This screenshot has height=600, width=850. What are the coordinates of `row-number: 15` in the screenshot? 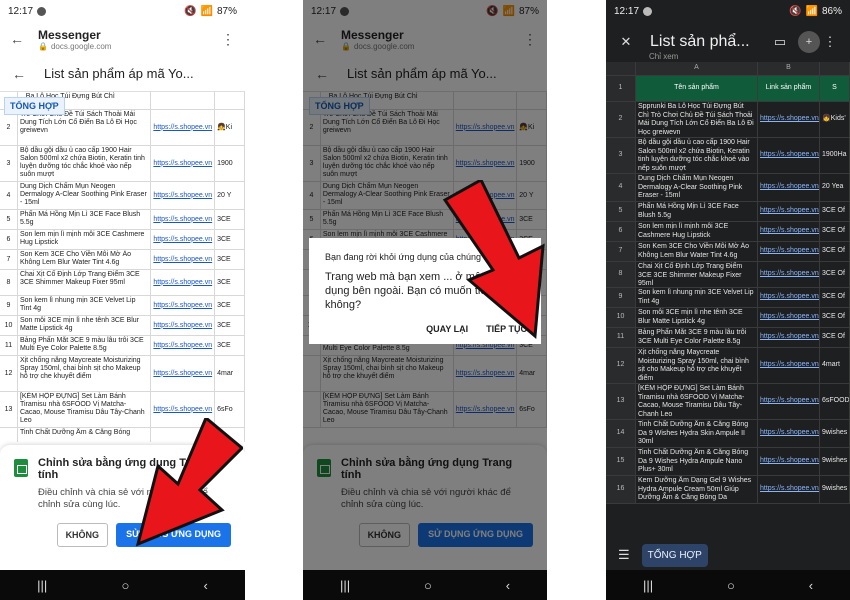 It's located at (621, 461).